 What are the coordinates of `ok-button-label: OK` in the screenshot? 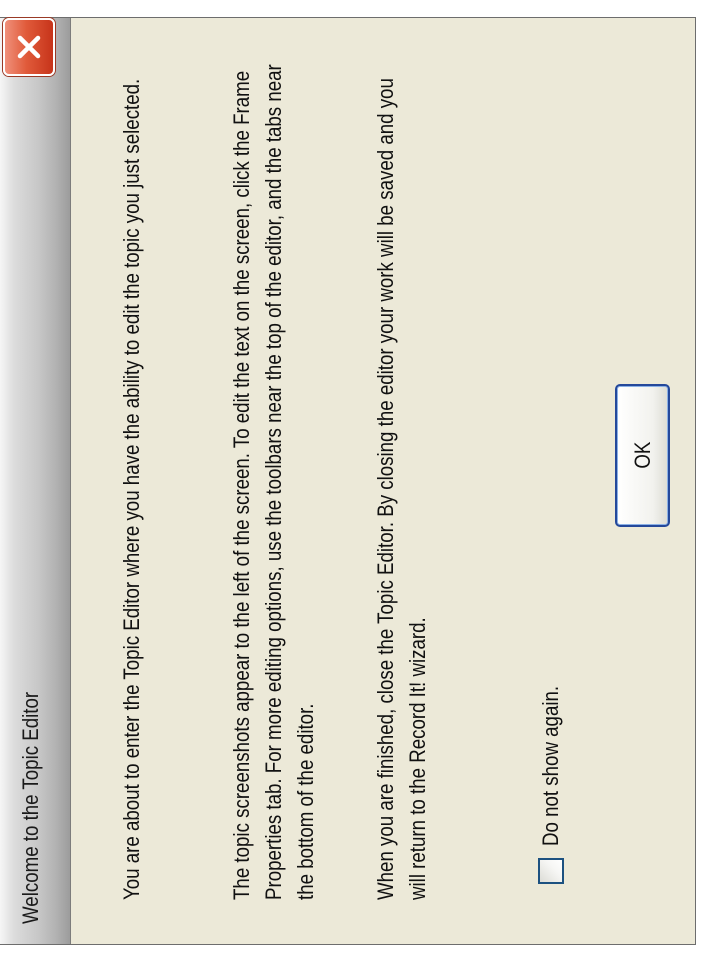 It's located at (642, 455).